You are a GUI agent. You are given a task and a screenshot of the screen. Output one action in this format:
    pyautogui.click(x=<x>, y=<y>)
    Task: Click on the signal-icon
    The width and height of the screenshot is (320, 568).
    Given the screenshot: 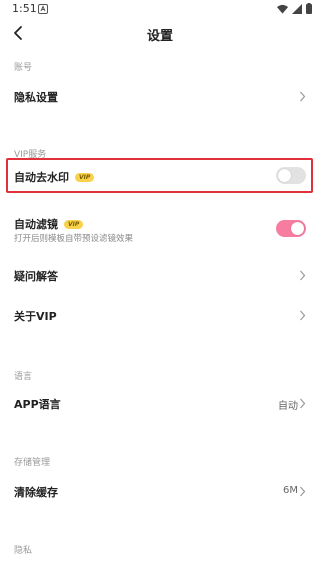 What is the action you would take?
    pyautogui.click(x=297, y=8)
    